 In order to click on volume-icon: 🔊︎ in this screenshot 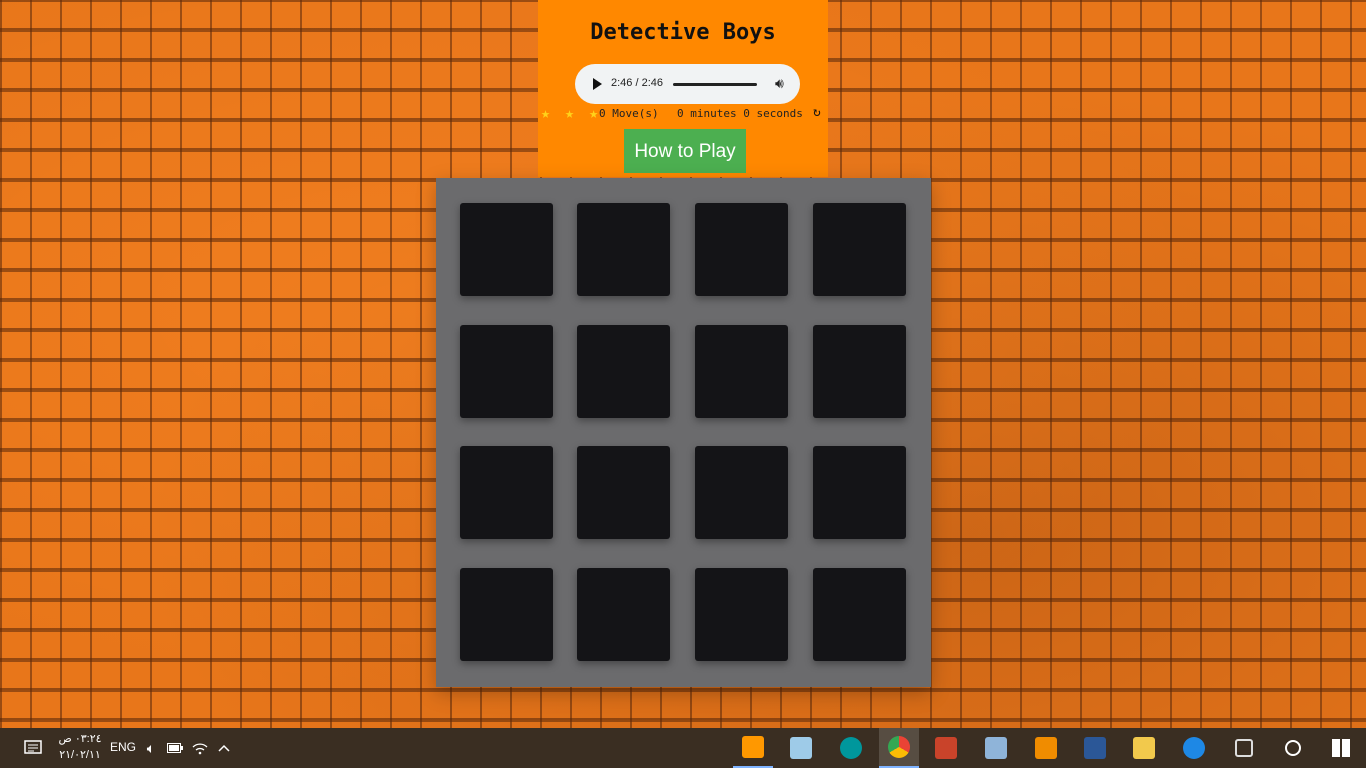, I will do `click(779, 83)`.